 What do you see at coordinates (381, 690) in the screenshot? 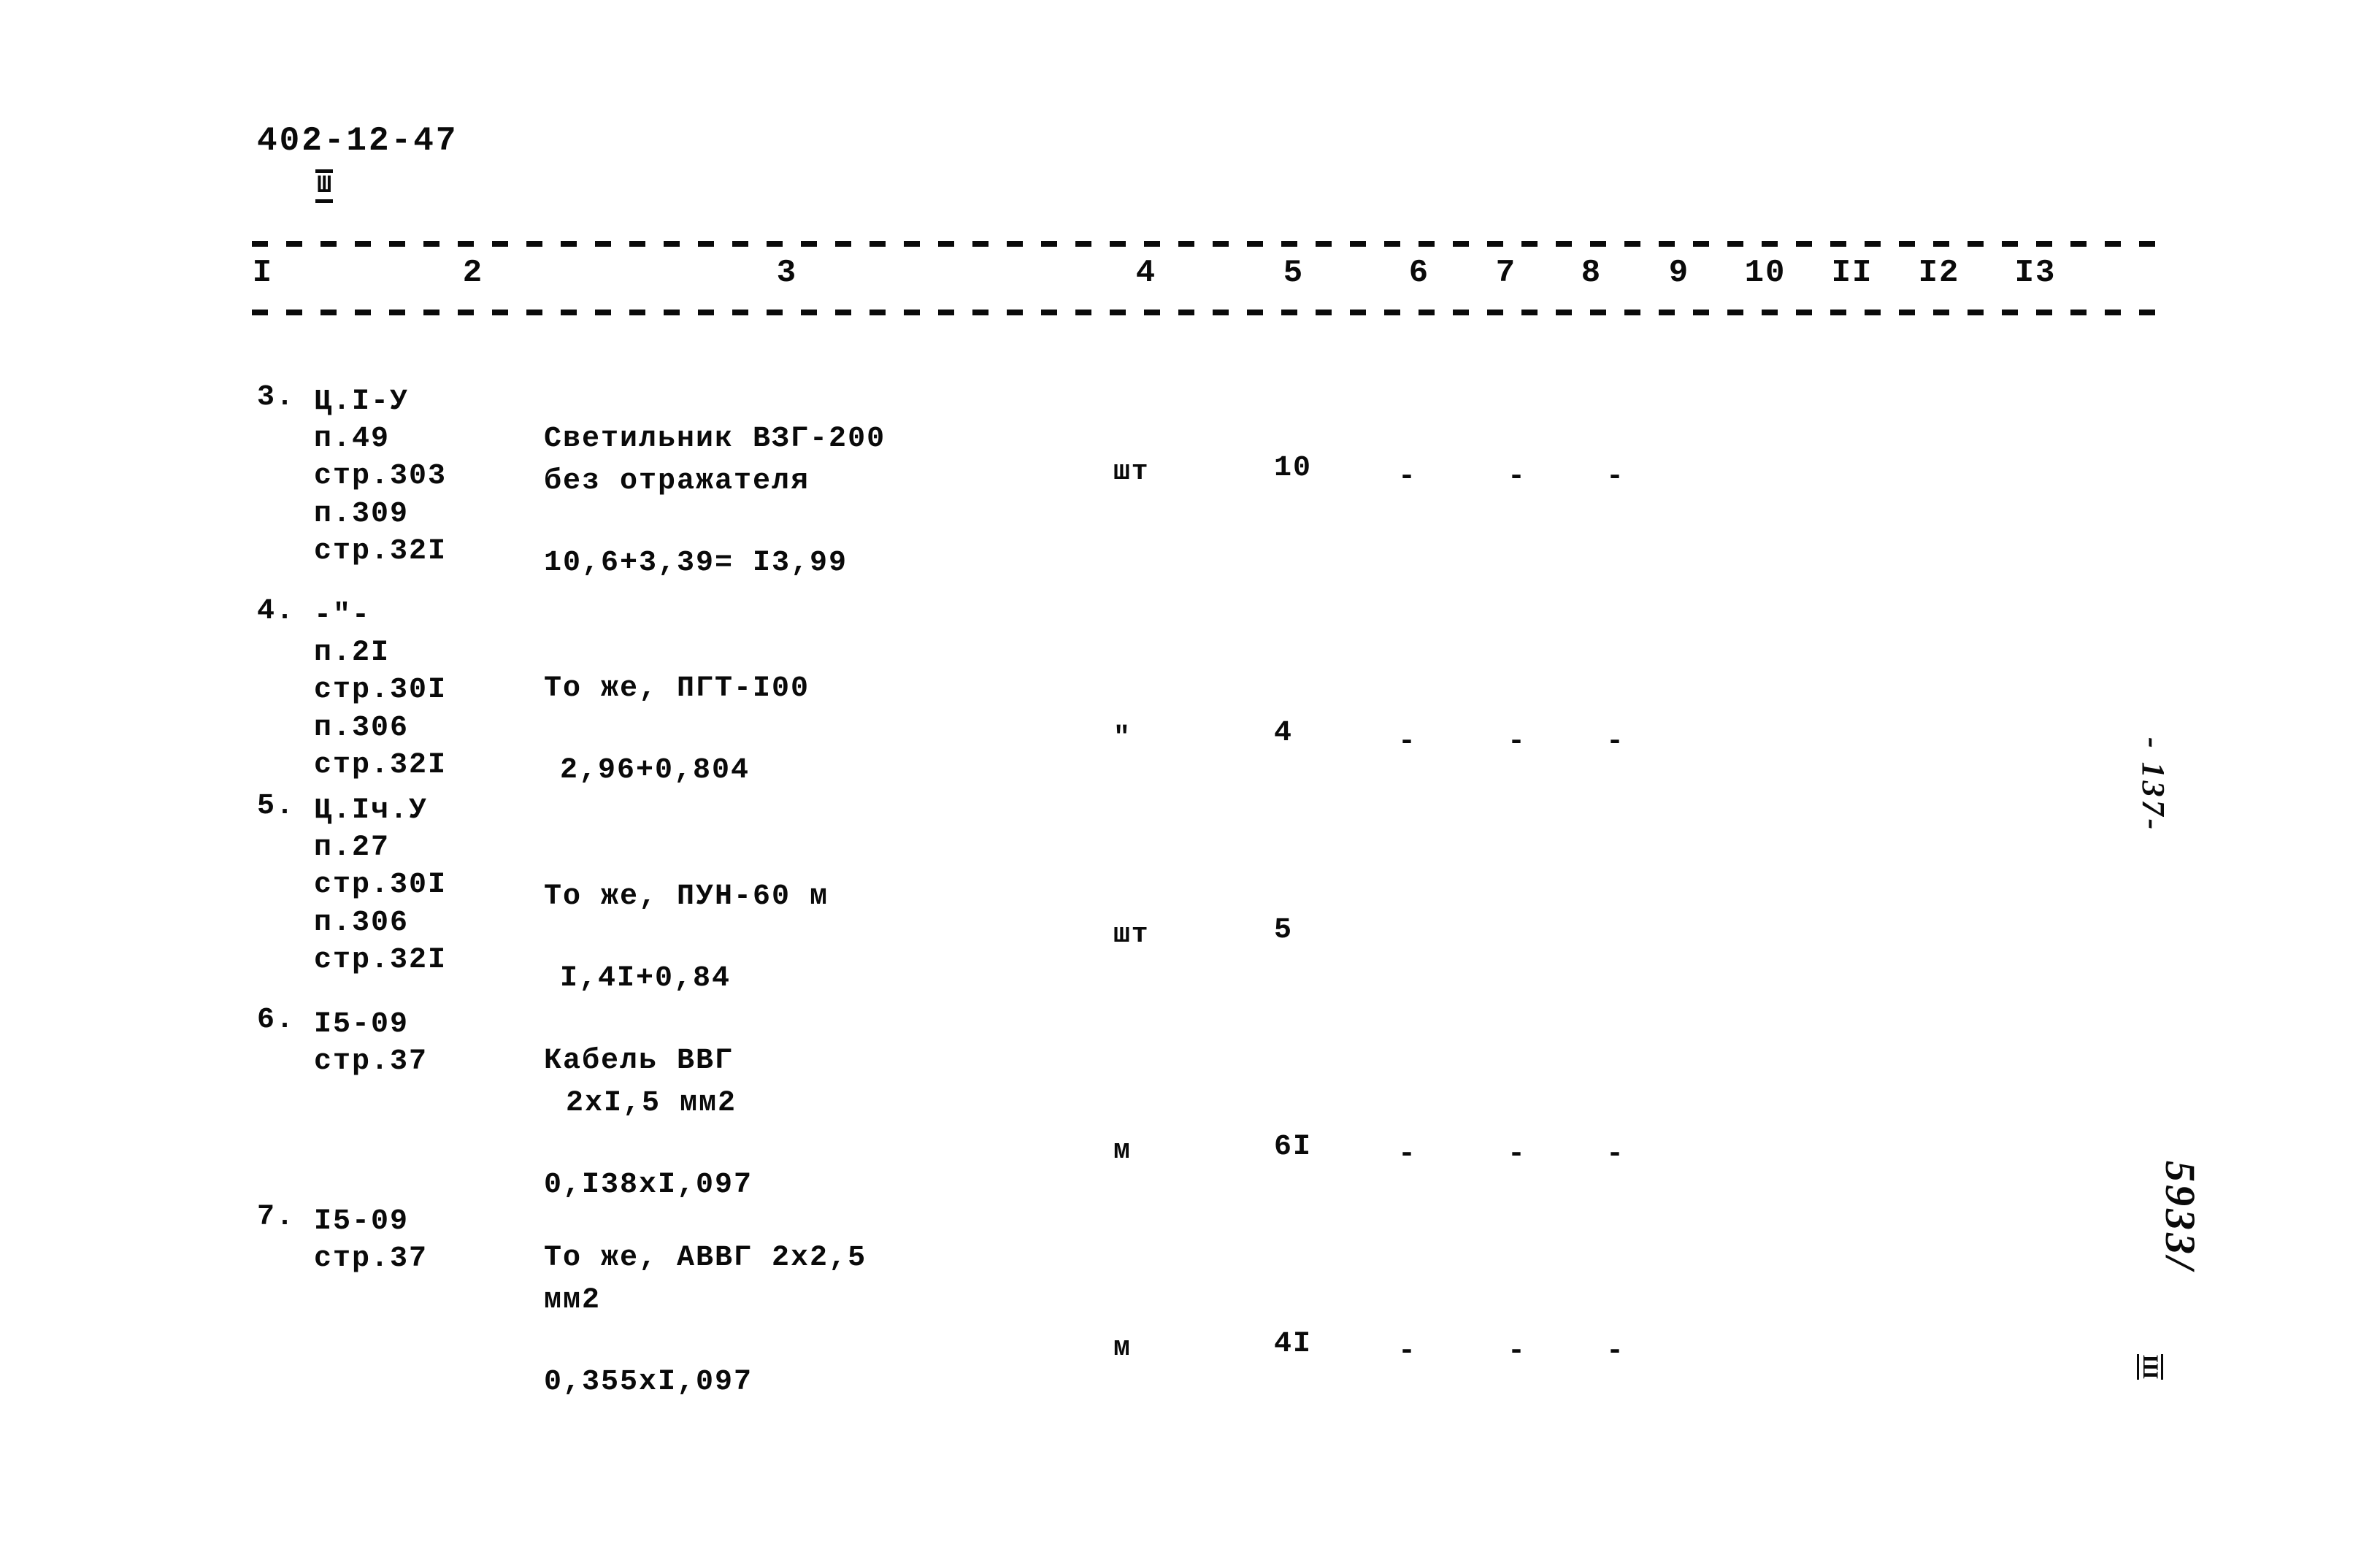
I see `row-reference-block: -"- п.2I стр.30I п.306 стр.32I` at bounding box center [381, 690].